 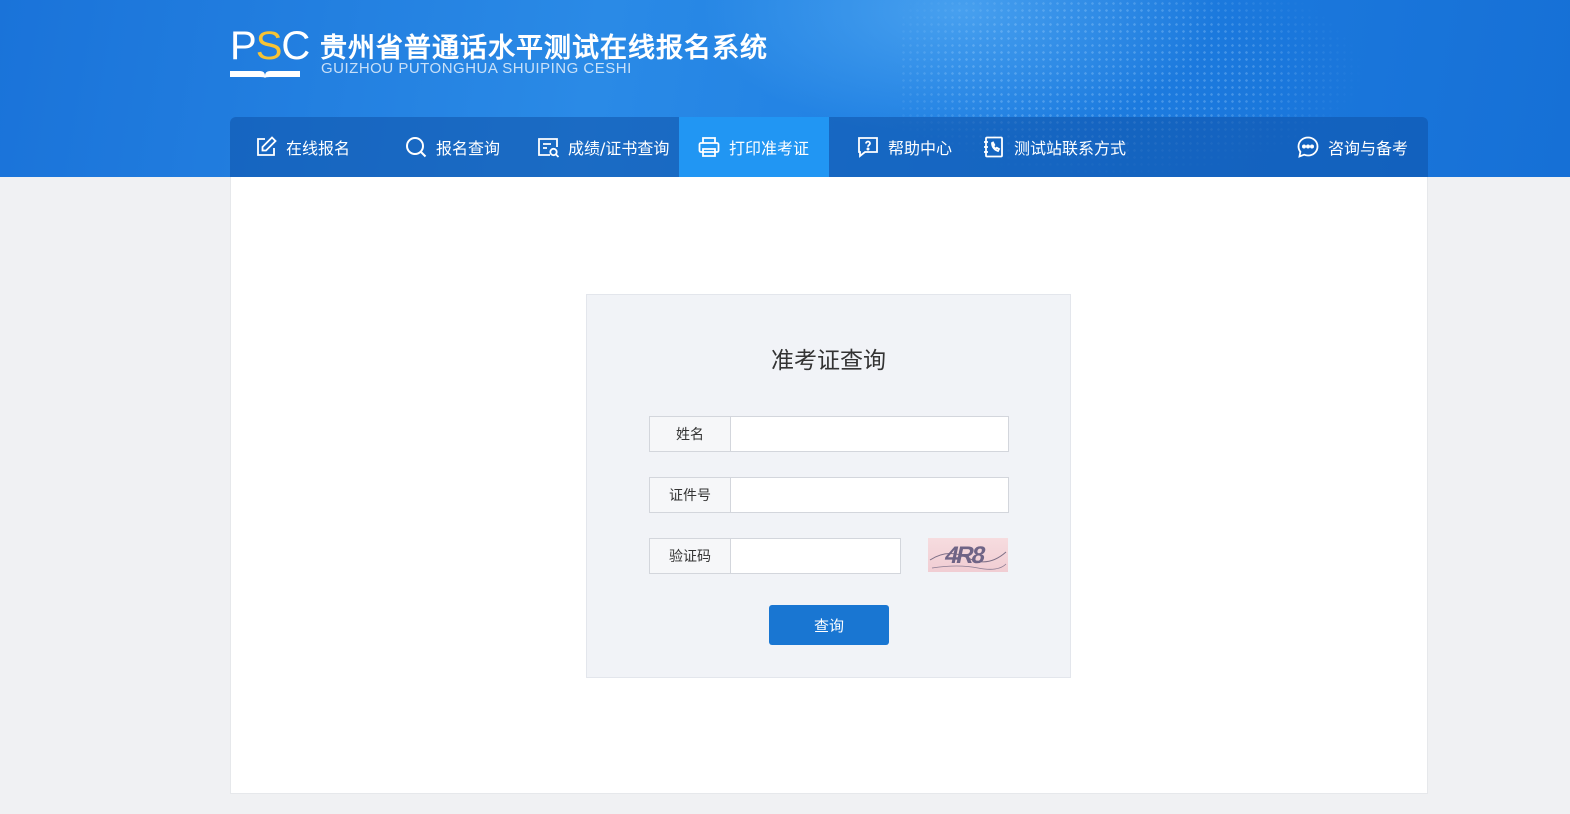 I want to click on captcha-image: 4R8, so click(x=968, y=555).